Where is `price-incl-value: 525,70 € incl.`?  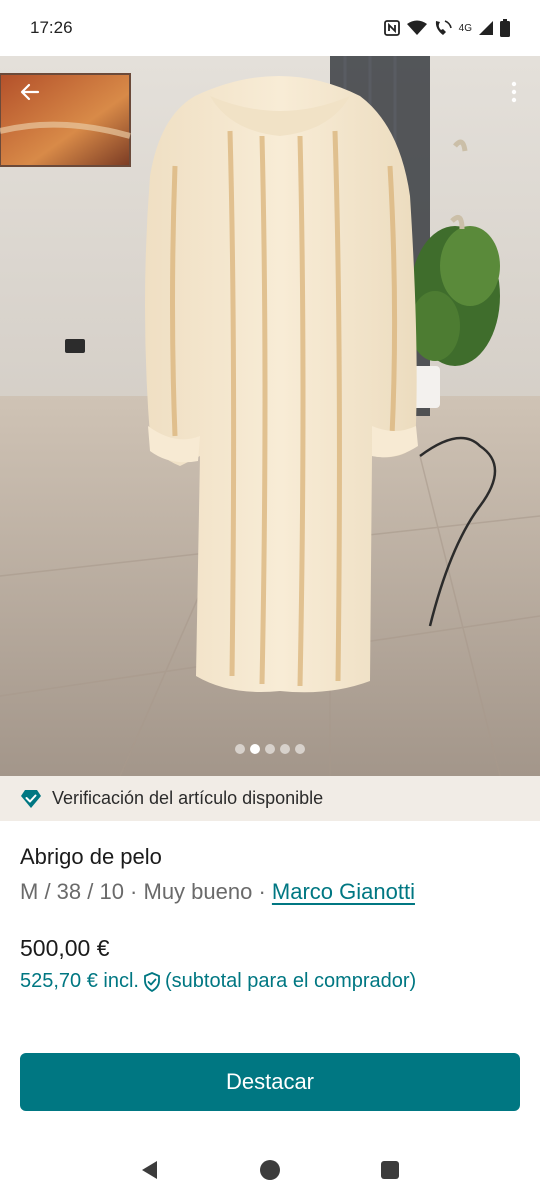 price-incl-value: 525,70 € incl. is located at coordinates (79, 981).